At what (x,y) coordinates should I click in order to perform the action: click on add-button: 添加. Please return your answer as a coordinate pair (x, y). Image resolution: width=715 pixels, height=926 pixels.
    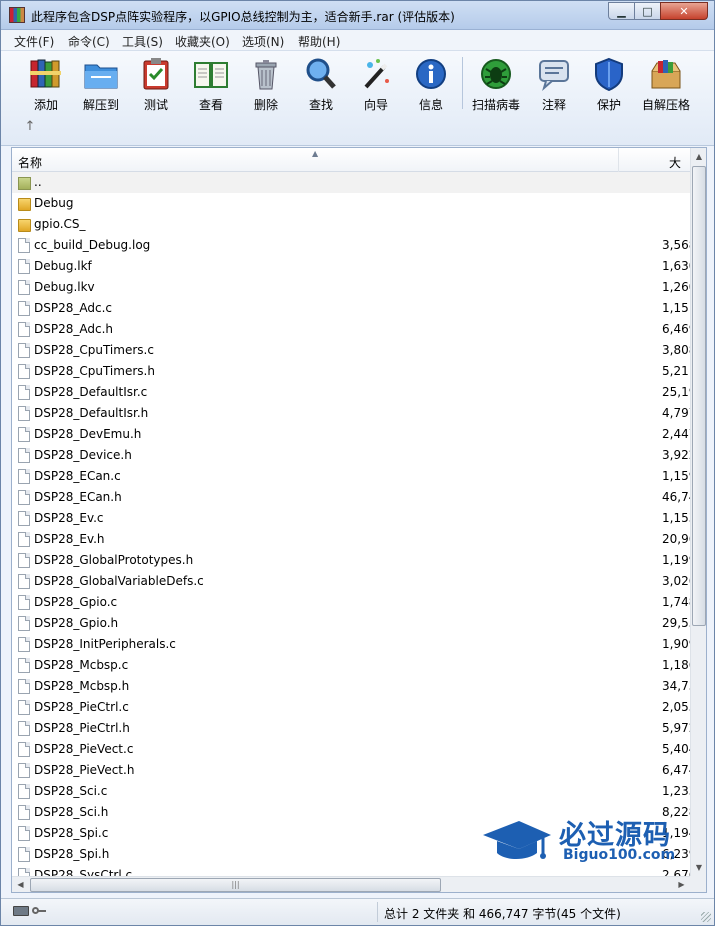
    Looking at the image, I should click on (46, 84).